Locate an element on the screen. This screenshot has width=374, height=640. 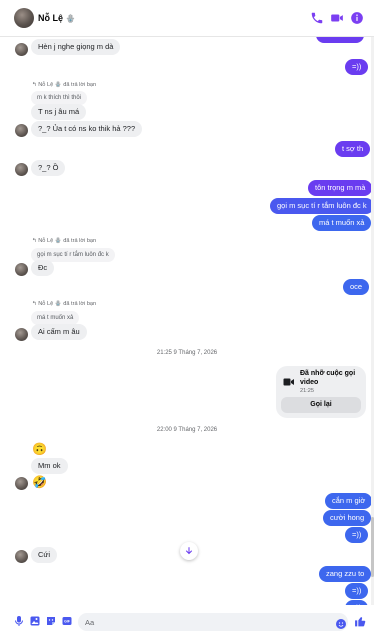
missed-call-title: Đã nhỡ cuộc gọi video is located at coordinates (328, 378).